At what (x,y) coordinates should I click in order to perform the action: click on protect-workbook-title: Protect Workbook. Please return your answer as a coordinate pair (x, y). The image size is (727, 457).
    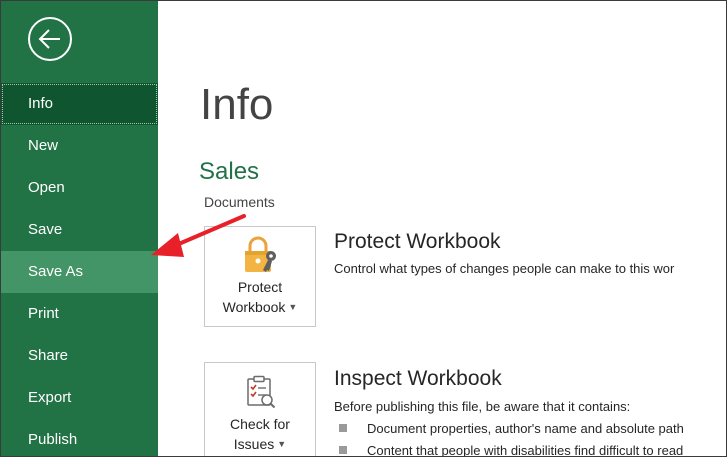
    Looking at the image, I should click on (417, 241).